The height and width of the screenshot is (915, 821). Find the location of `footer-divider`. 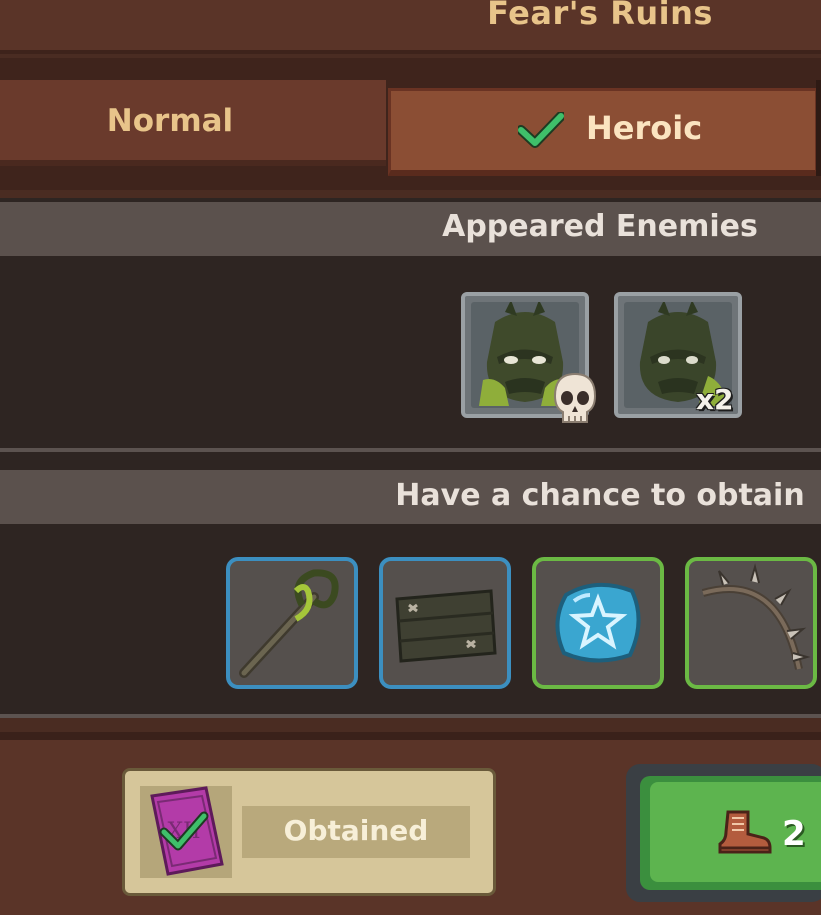

footer-divider is located at coordinates (410, 736).